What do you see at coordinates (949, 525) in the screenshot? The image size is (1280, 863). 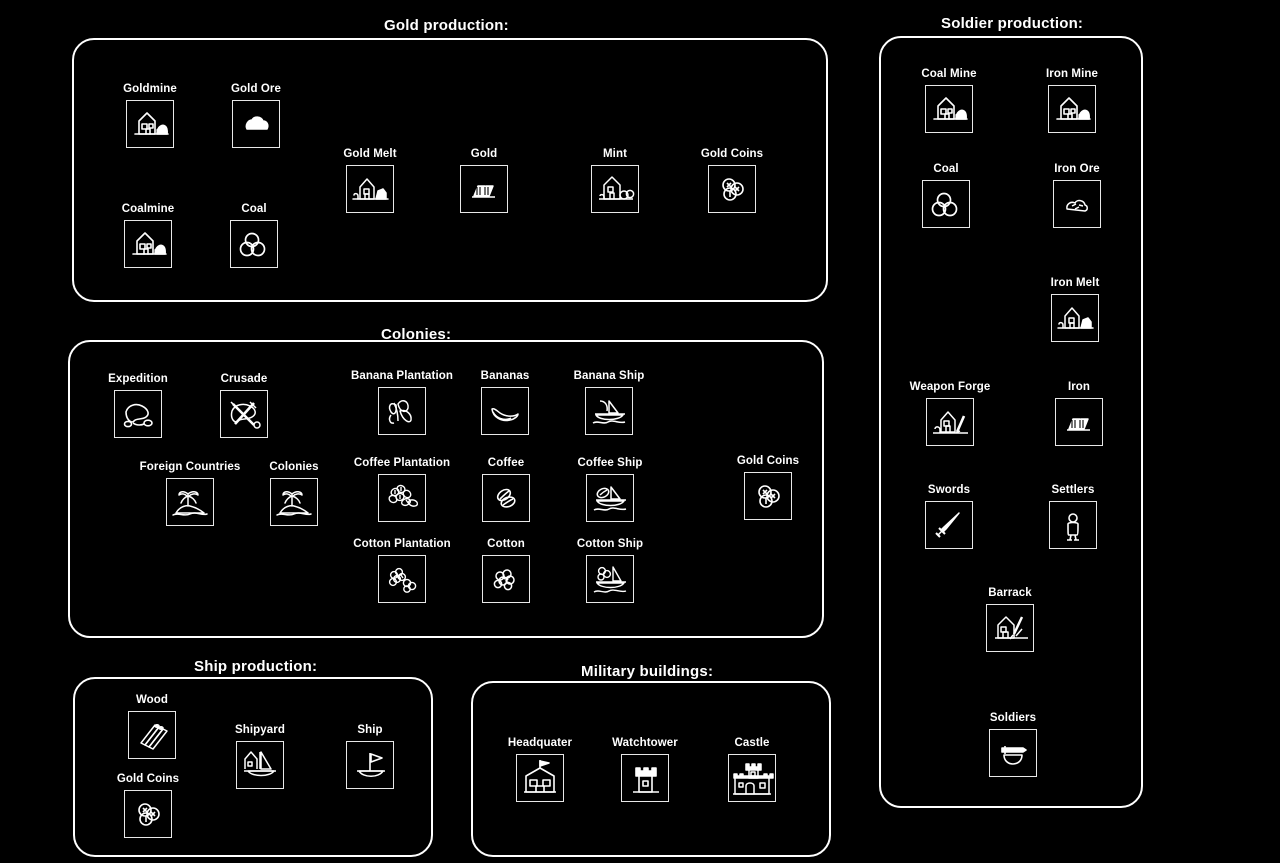 I see `sword-icon` at bounding box center [949, 525].